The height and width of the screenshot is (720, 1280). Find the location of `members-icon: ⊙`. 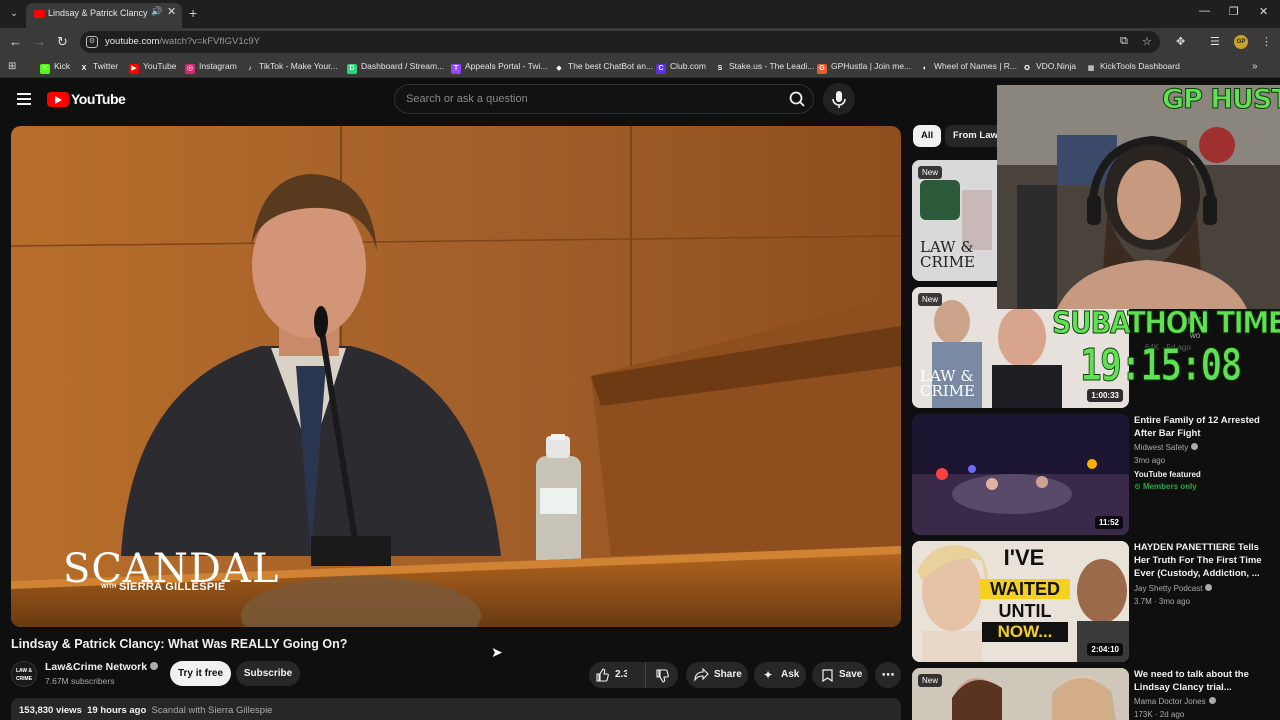

members-icon: ⊙ is located at coordinates (1138, 486).